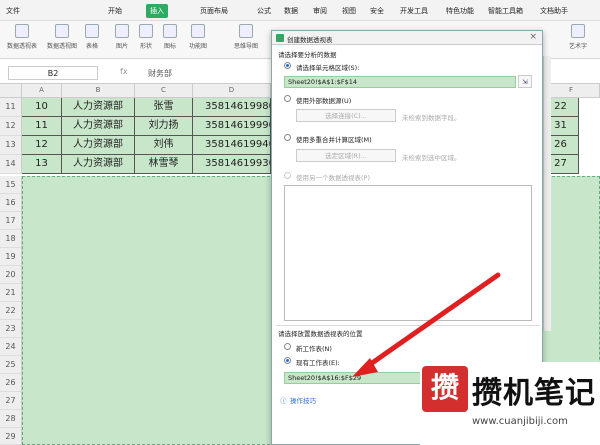  Describe the element at coordinates (42, 91) in the screenshot. I see `col-header-a: A` at that location.